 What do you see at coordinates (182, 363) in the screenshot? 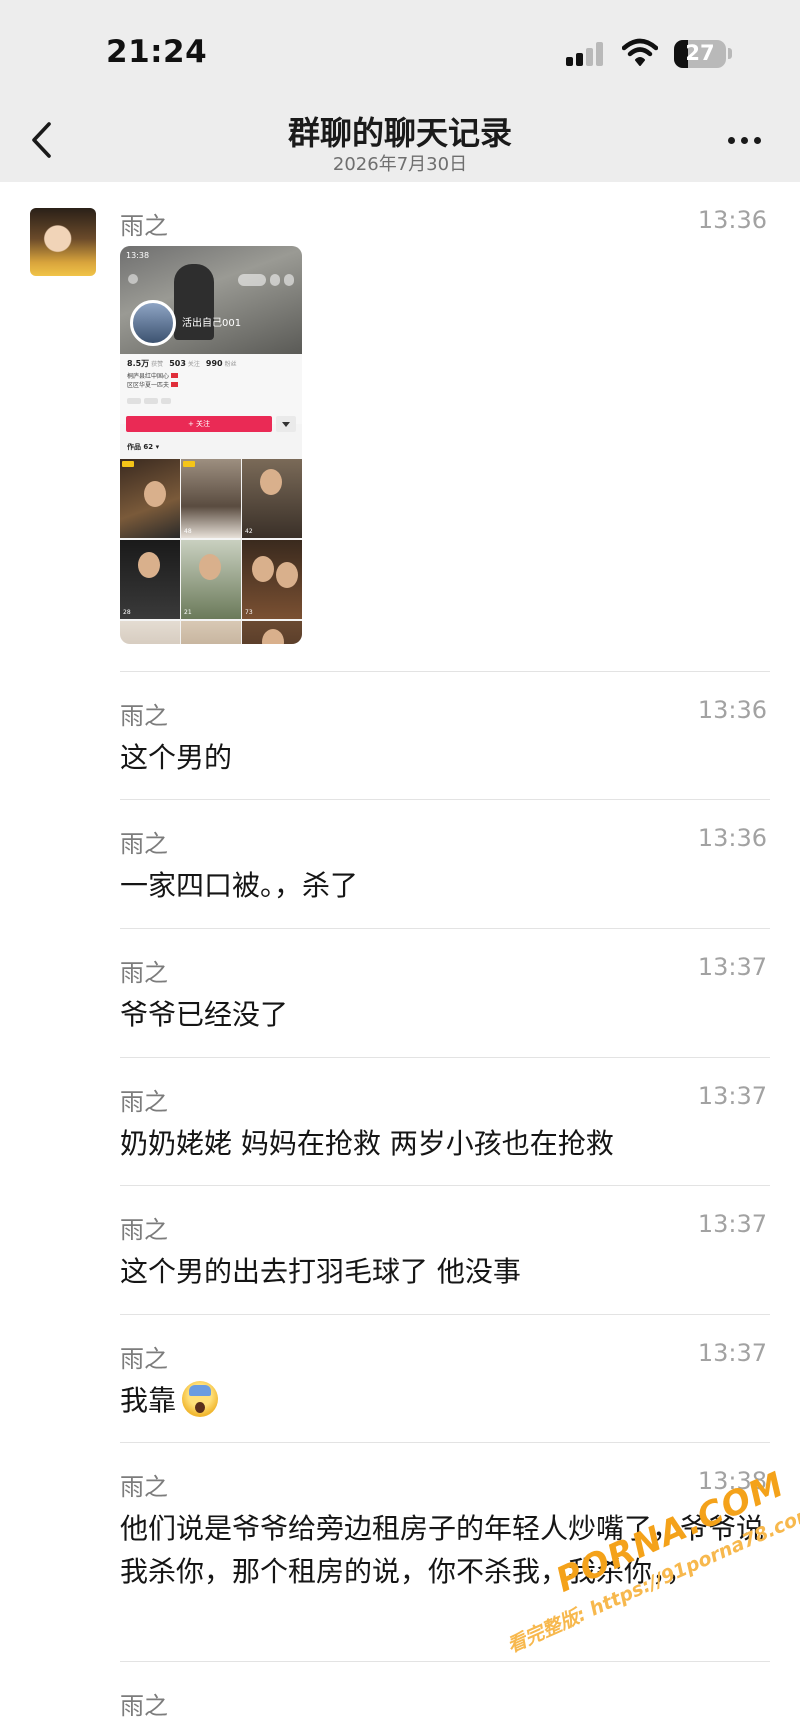
I see `thumb-stats: 8.5万 获赞 503 关注 990 粉丝` at bounding box center [182, 363].